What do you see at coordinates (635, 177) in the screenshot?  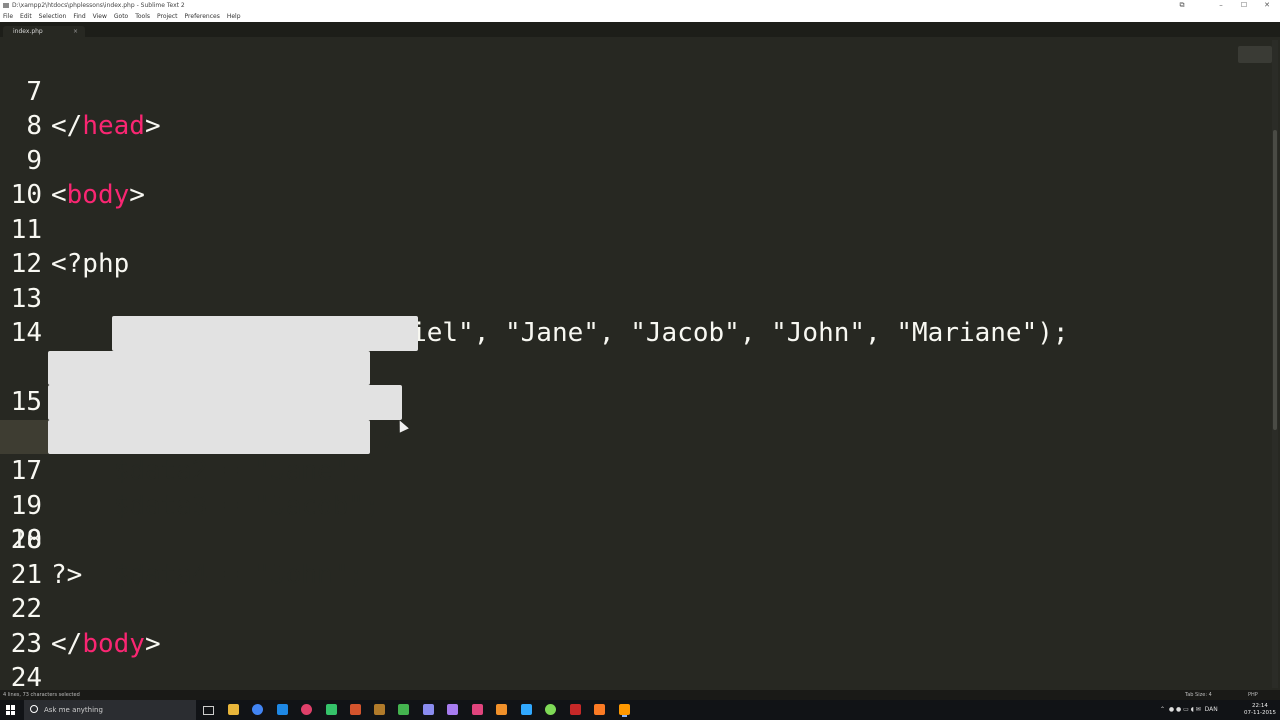 I see `code-line: 10` at bounding box center [635, 177].